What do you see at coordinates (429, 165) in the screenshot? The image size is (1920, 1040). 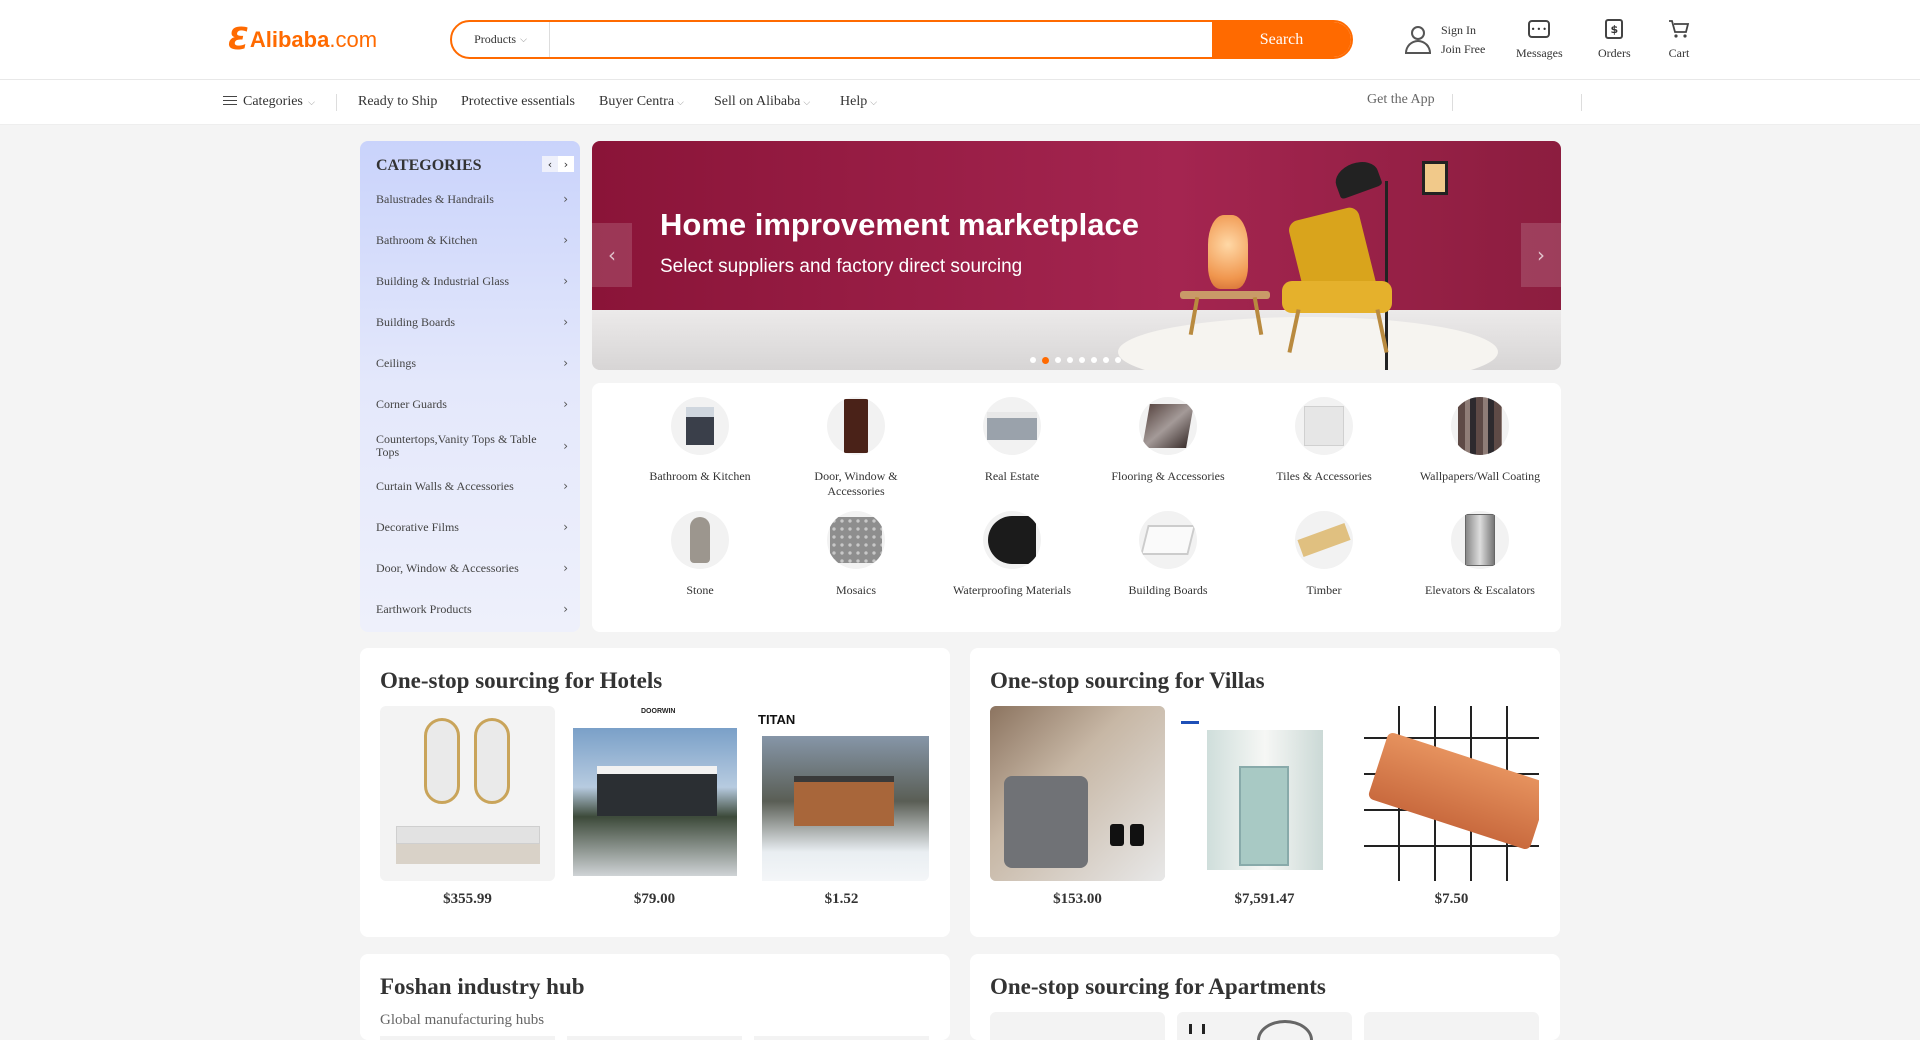 I see `categories-title: CATEGORIES` at bounding box center [429, 165].